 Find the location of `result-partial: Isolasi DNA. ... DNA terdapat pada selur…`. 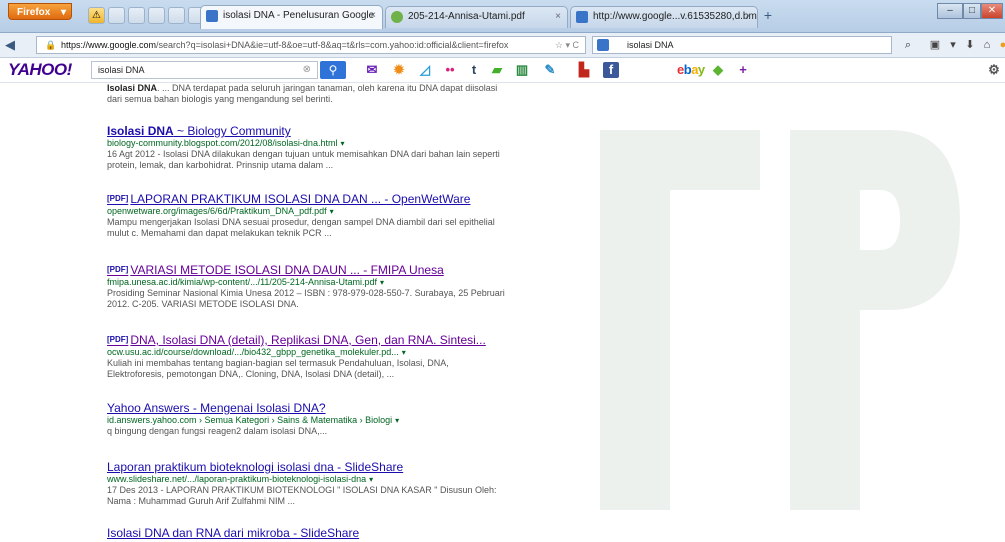

result-partial: Isolasi DNA. ... DNA terdapat pada selur… is located at coordinates (307, 94).